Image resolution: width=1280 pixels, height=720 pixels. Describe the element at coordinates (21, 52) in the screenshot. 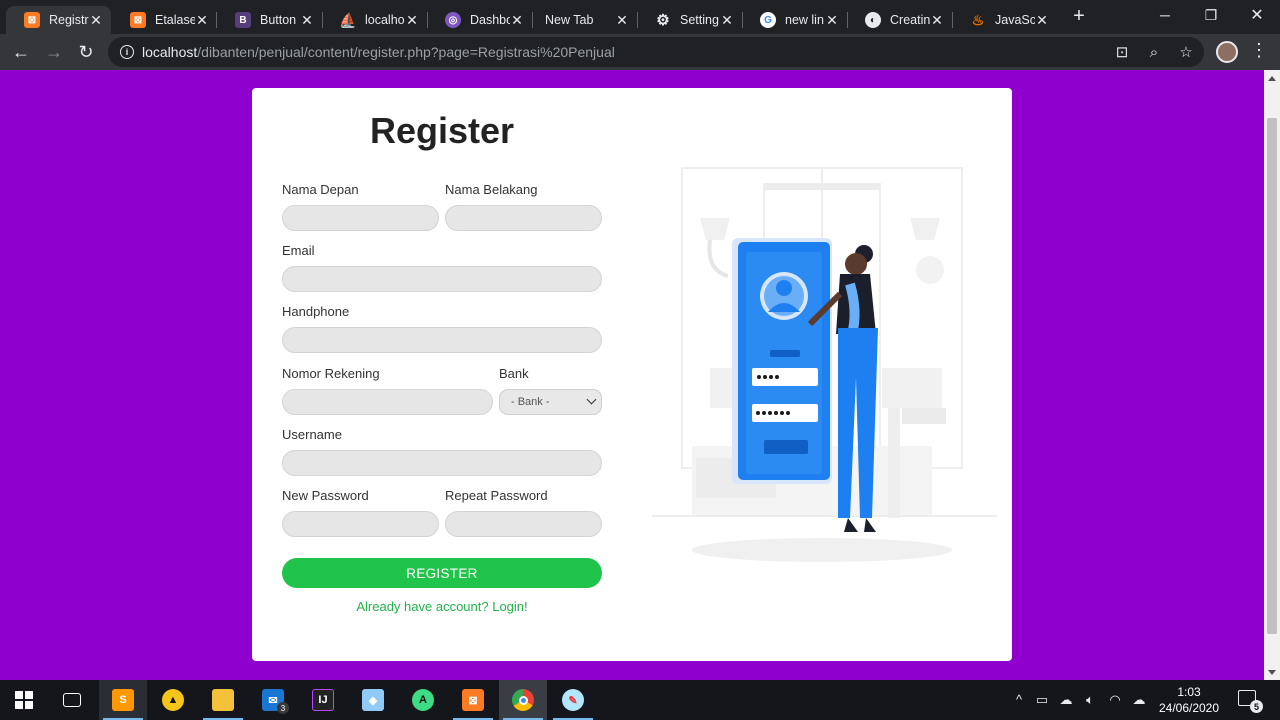

I see `back-button: ←` at that location.